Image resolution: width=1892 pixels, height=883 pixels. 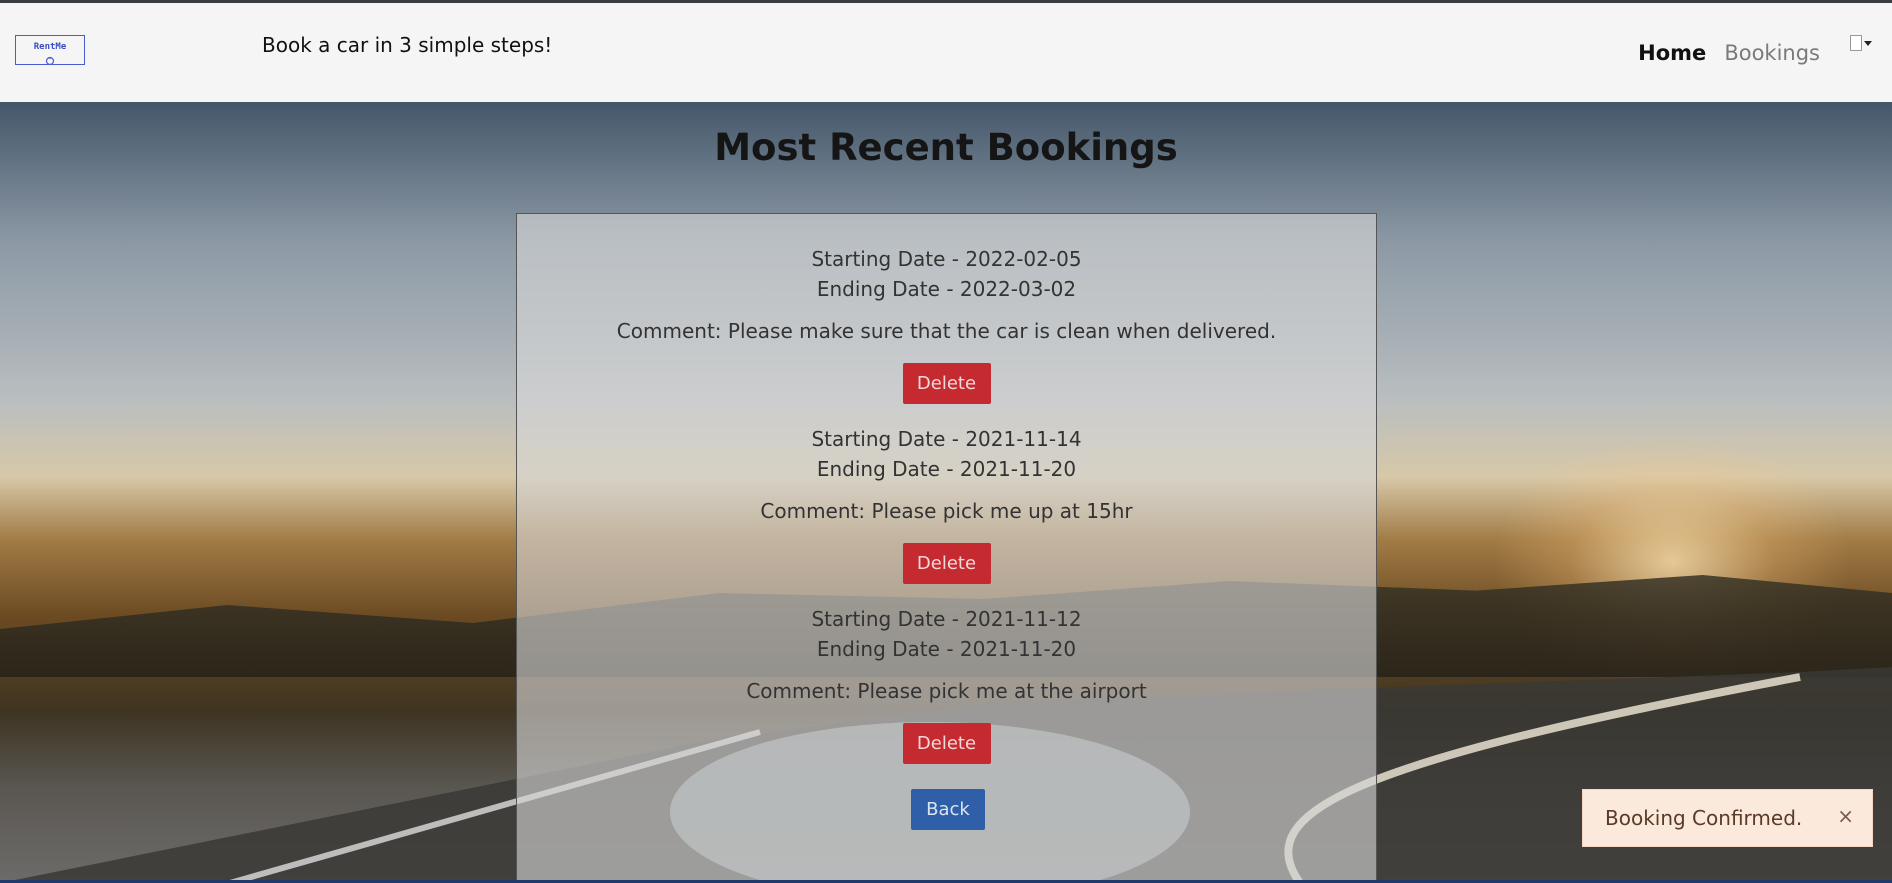 I want to click on booking-comment: Comment: Please pick me up at 15hr, so click(x=946, y=511).